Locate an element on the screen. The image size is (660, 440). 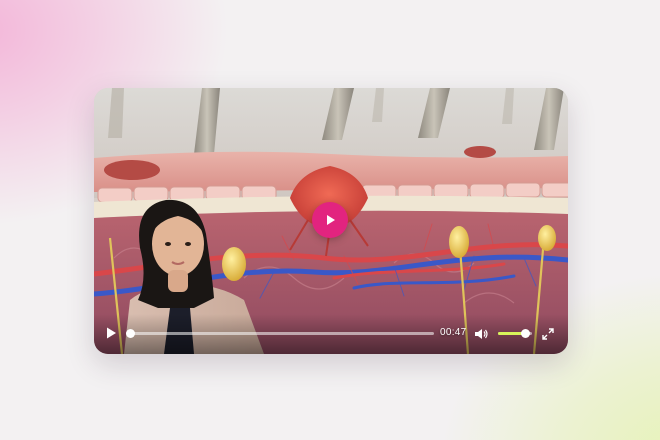
volume-icon is located at coordinates (481, 334).